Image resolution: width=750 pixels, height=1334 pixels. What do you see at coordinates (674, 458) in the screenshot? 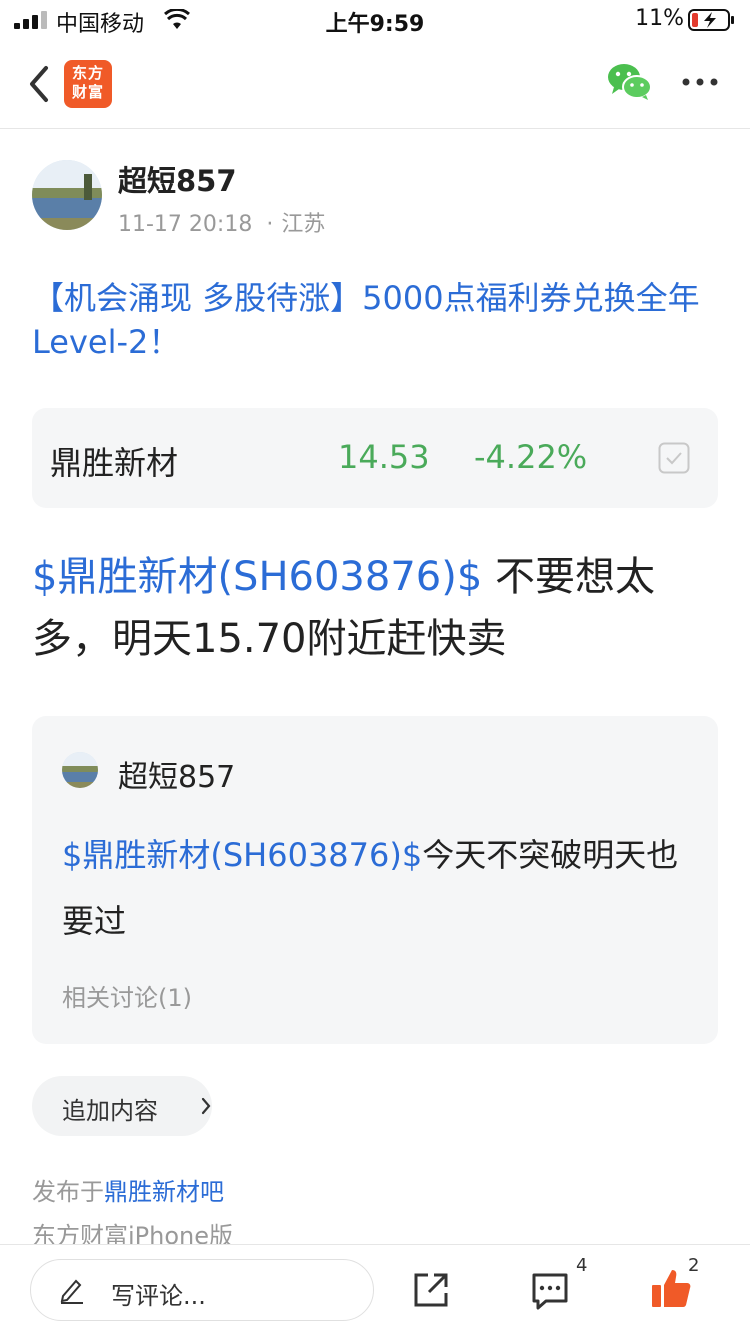
I see `checkbox-icon` at bounding box center [674, 458].